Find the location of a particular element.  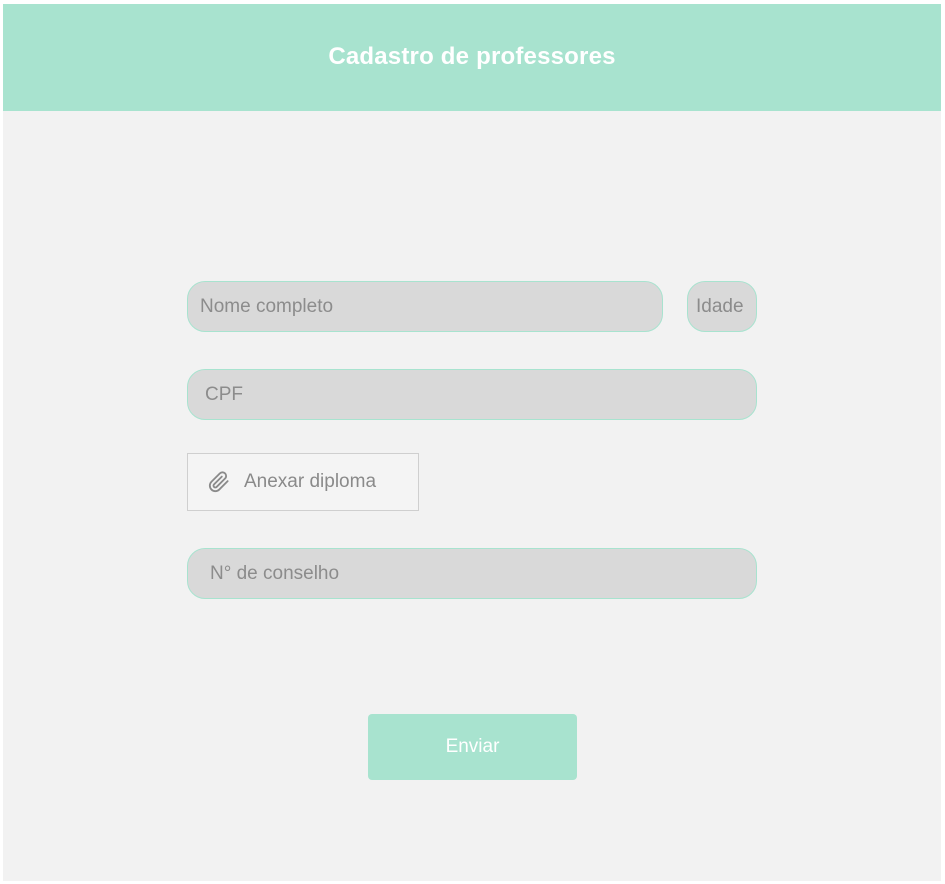

attach-diploma-label: Anexar diploma is located at coordinates (310, 481).